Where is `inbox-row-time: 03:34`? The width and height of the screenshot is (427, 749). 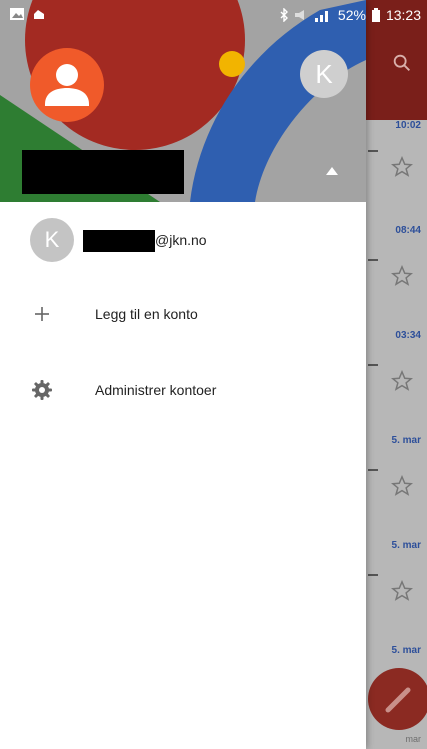
inbox-row-time: 03:34 is located at coordinates (408, 335).